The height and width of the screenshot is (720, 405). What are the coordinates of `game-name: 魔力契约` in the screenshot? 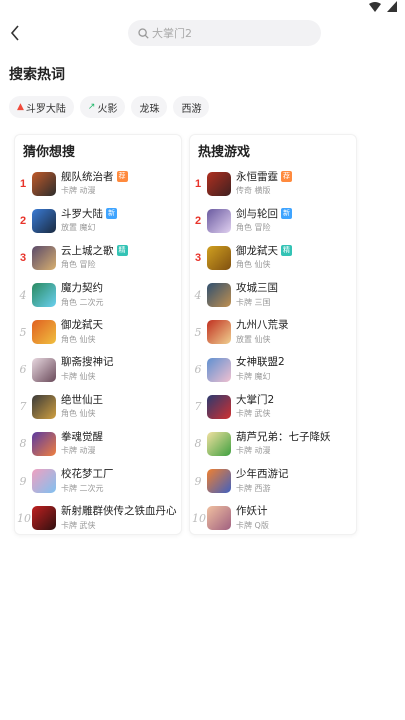 It's located at (82, 288).